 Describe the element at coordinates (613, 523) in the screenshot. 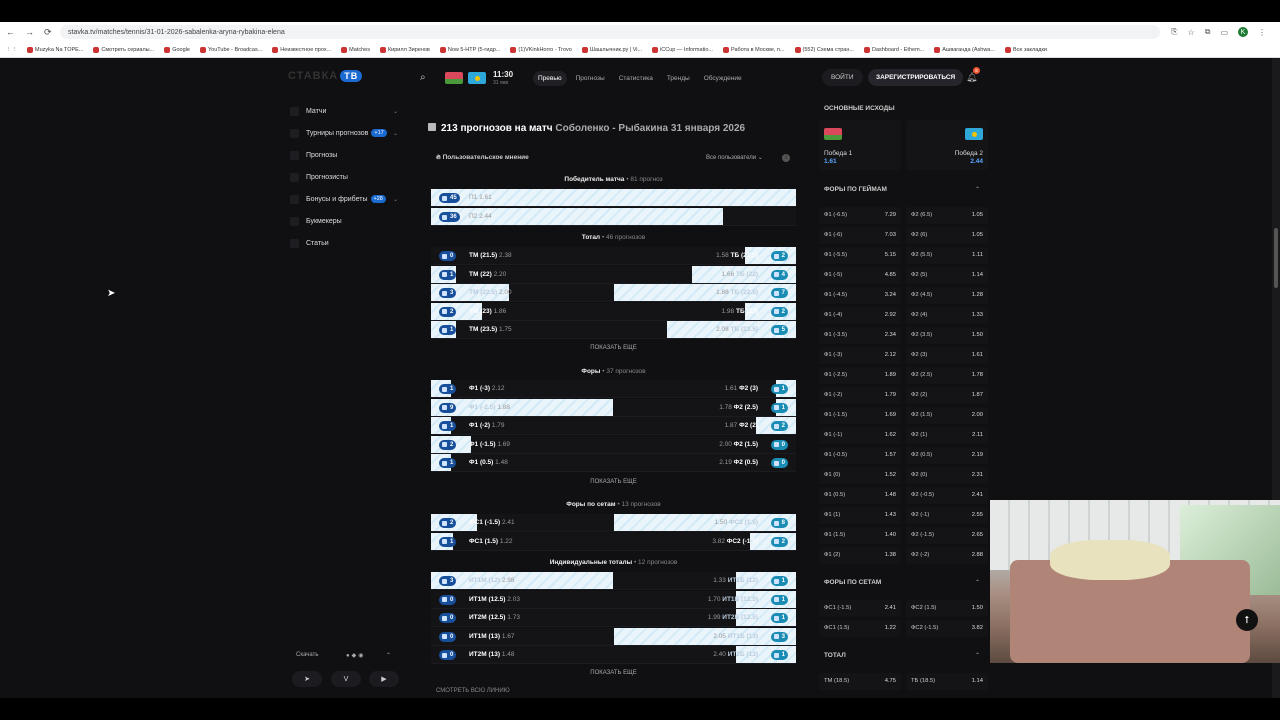

I see `forecast-row: 2 ФС1 (-1.5) 2.41 1.50 ФС2 (1.5) 8` at that location.